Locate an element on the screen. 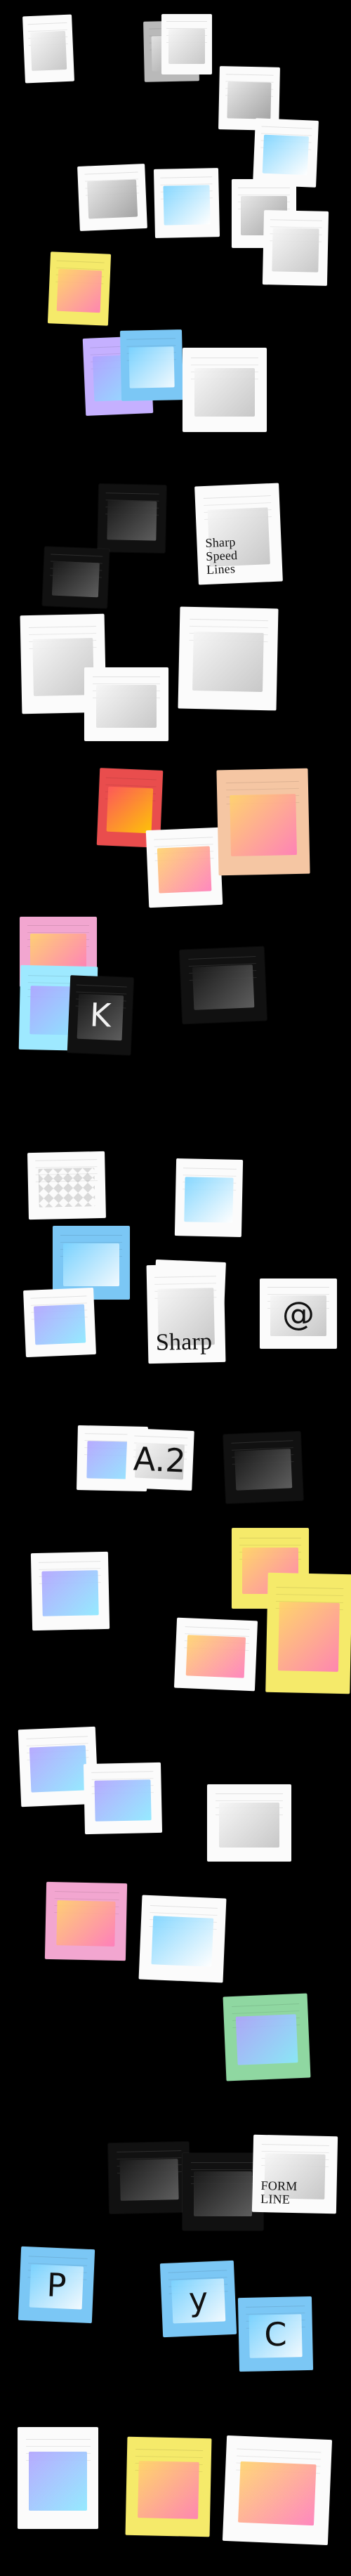 The height and width of the screenshot is (2576, 351). card-glyph: C is located at coordinates (275, 2334).